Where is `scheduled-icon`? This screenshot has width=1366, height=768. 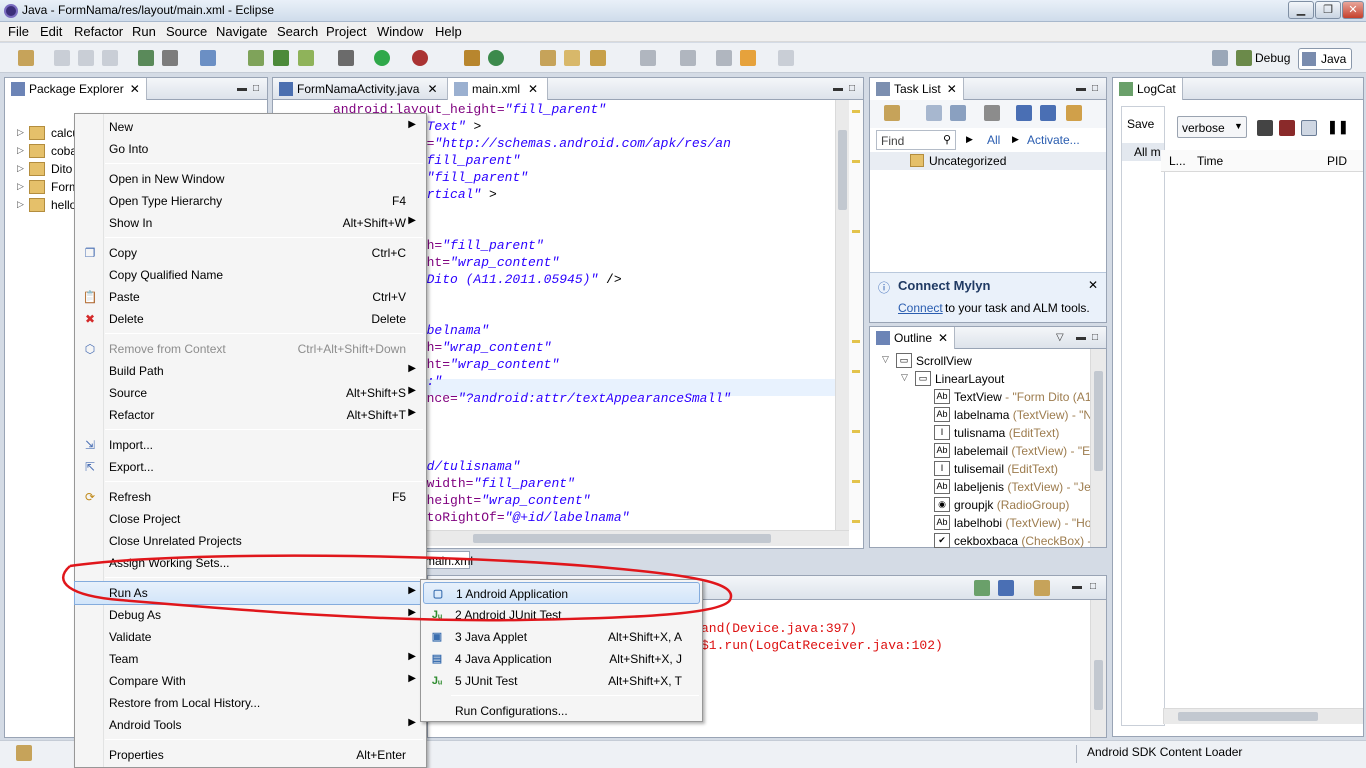 scheduled-icon is located at coordinates (958, 113).